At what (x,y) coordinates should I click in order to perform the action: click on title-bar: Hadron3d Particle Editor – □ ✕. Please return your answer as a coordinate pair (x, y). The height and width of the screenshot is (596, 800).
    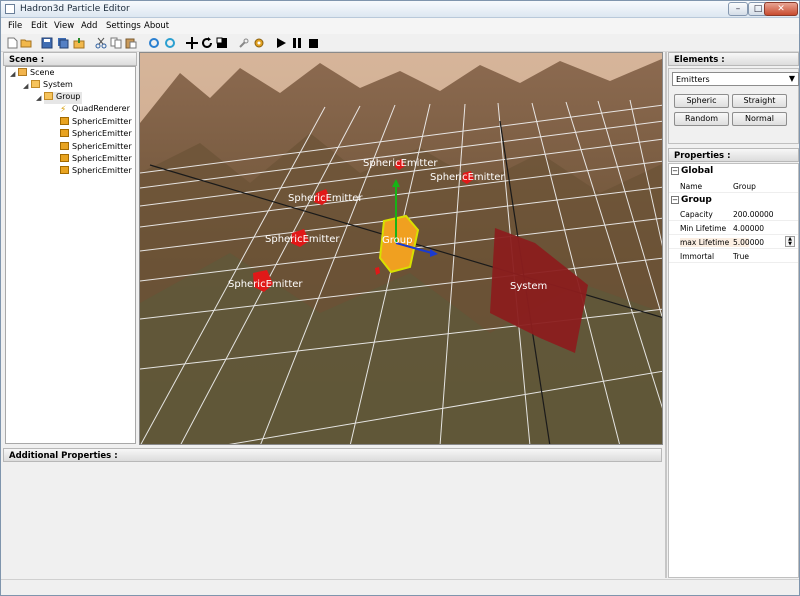
    Looking at the image, I should click on (400, 9).